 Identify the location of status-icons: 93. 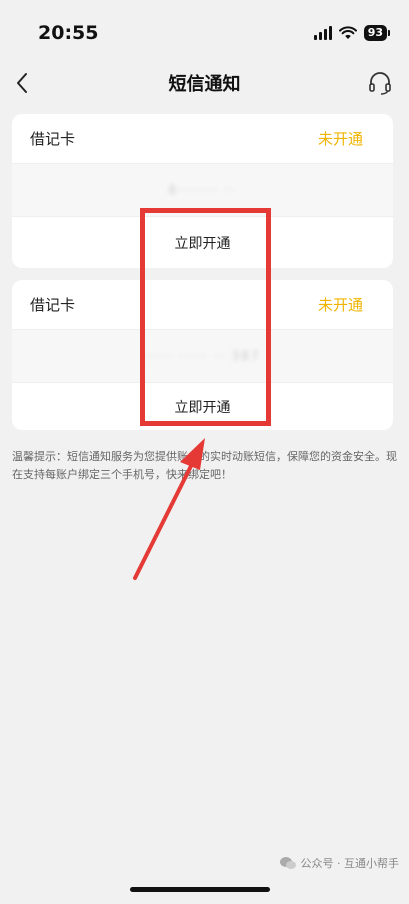
(352, 33).